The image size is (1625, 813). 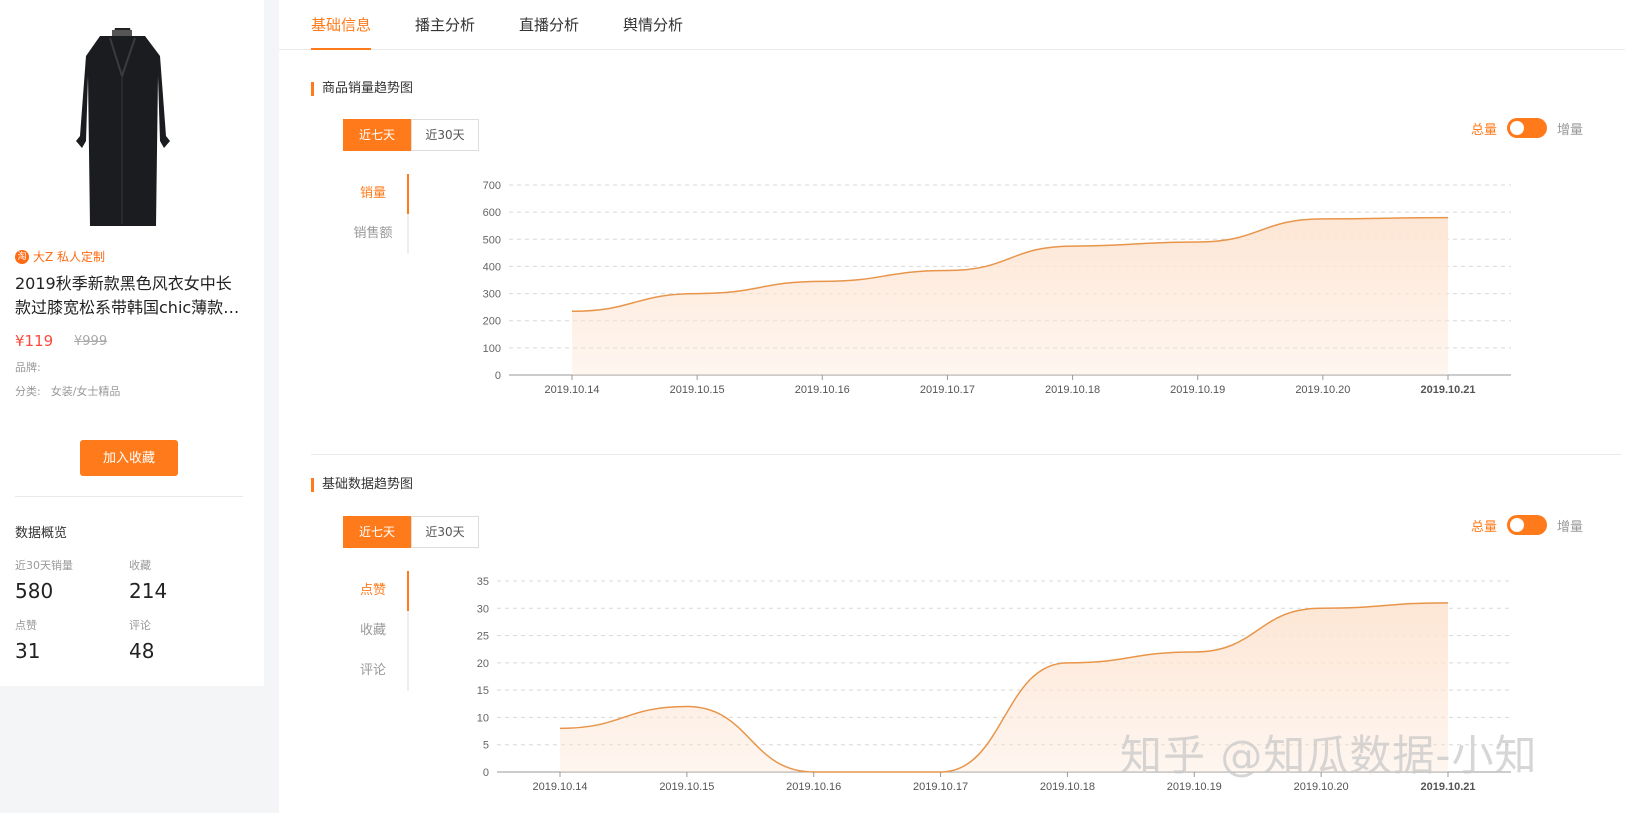 I want to click on sales-total-toggle: 总量 增量, so click(x=1527, y=128).